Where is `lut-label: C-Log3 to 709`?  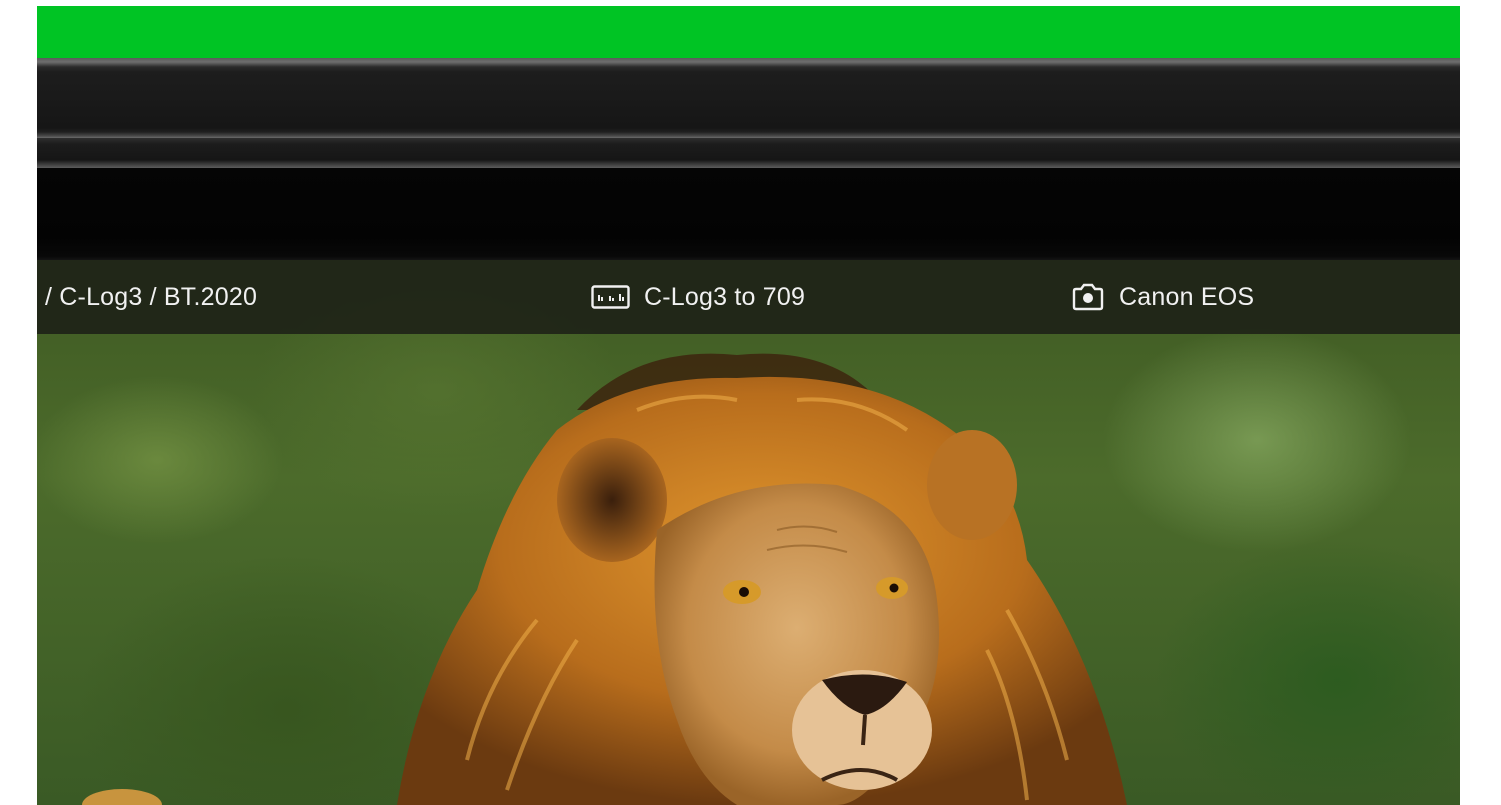
lut-label: C-Log3 to 709 is located at coordinates (725, 296).